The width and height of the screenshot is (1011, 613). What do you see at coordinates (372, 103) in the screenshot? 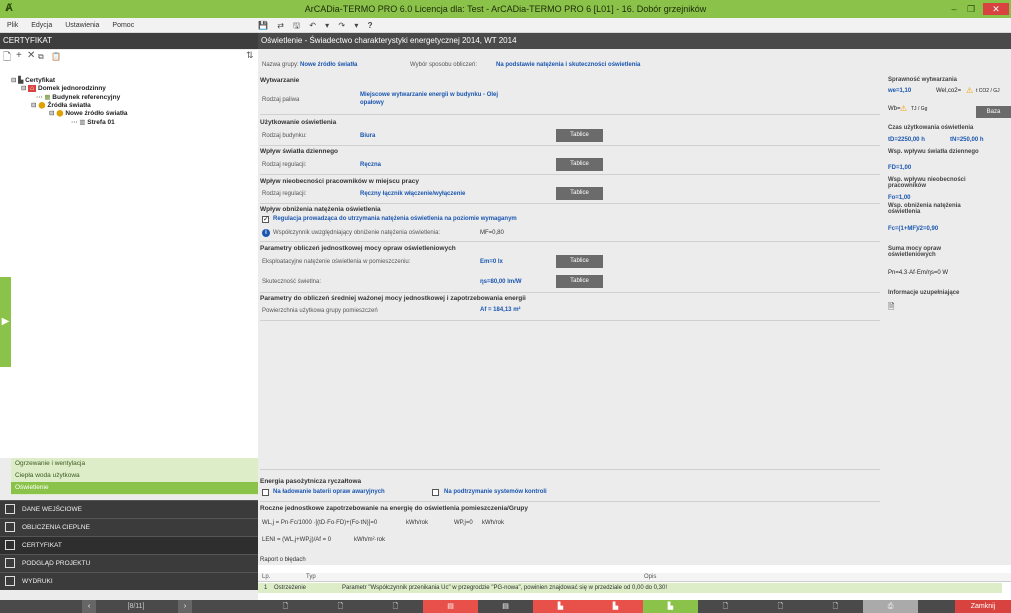
I see `paliwo-value-line2: opałowy` at bounding box center [372, 103].